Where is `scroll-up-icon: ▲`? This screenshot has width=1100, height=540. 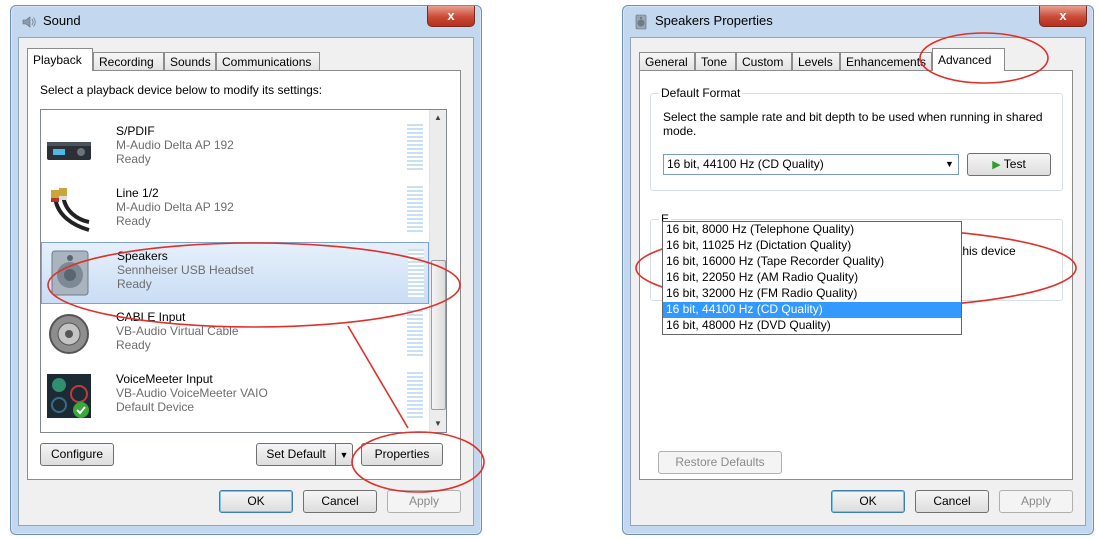 scroll-up-icon: ▲ is located at coordinates (438, 118).